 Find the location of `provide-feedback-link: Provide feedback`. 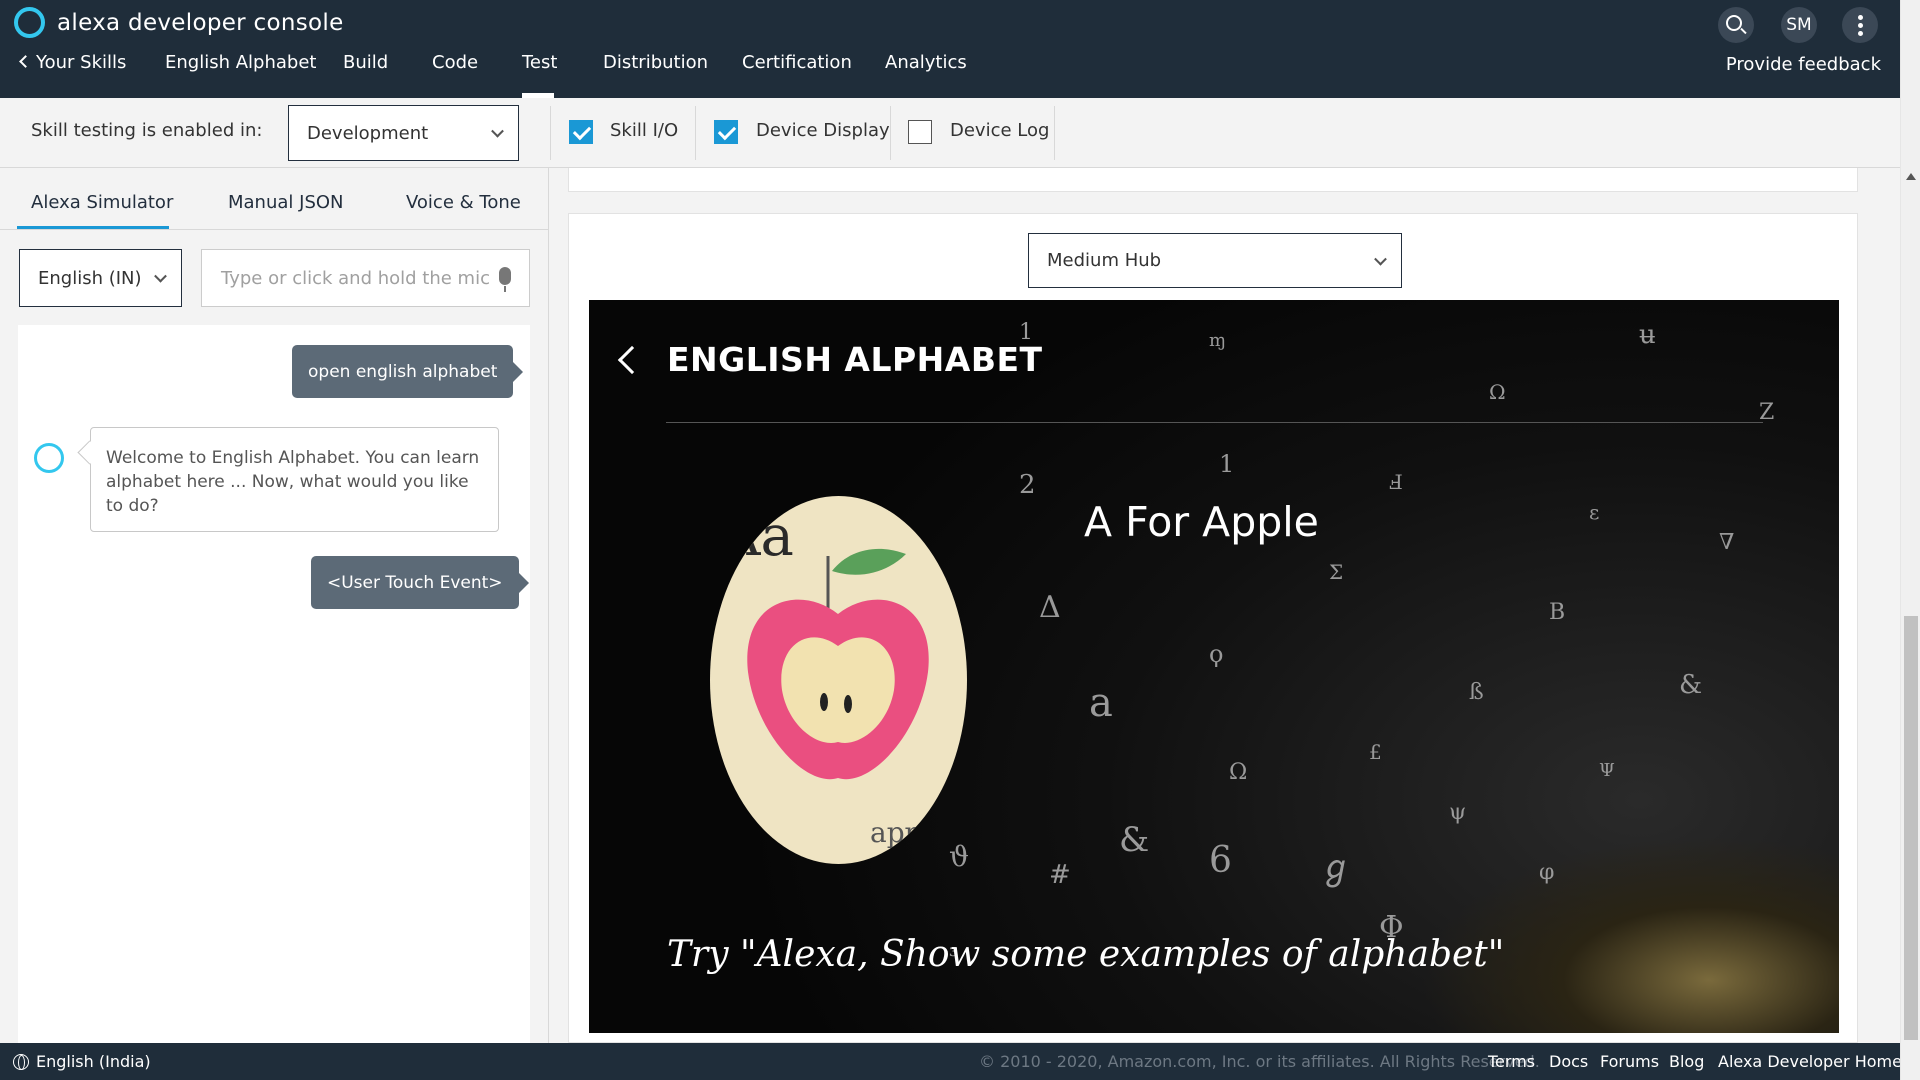

provide-feedback-link: Provide feedback is located at coordinates (1803, 64).